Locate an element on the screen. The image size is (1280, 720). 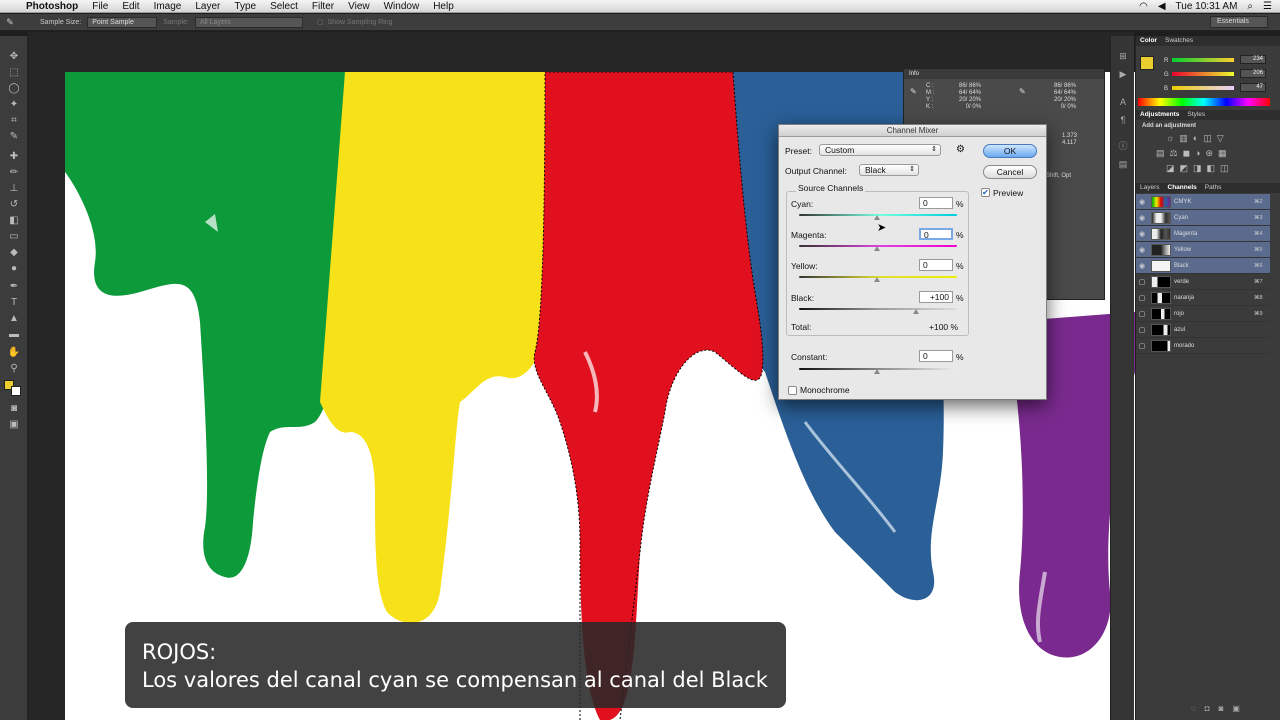
actions-panel-icon: ▶ is located at coordinates (1123, 74).